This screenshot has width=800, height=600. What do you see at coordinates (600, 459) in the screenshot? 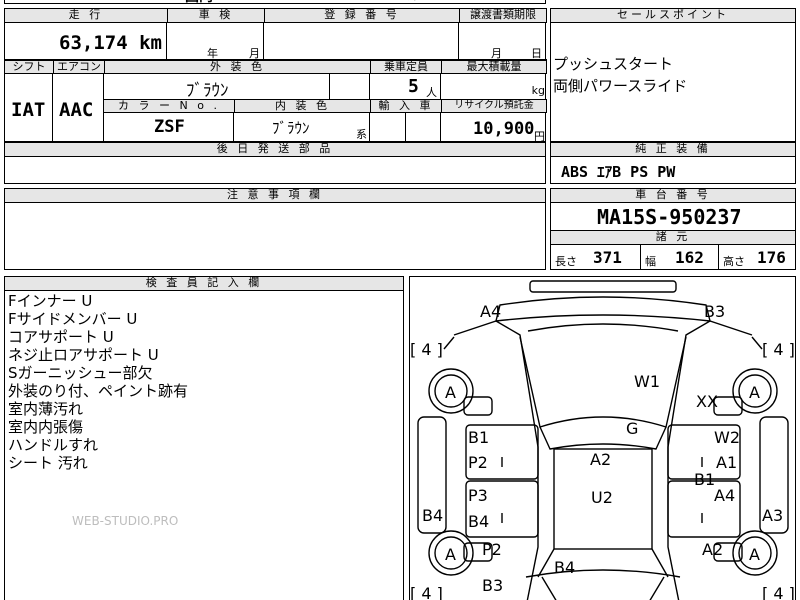
I see `mark-a2-center: A2` at bounding box center [600, 459].